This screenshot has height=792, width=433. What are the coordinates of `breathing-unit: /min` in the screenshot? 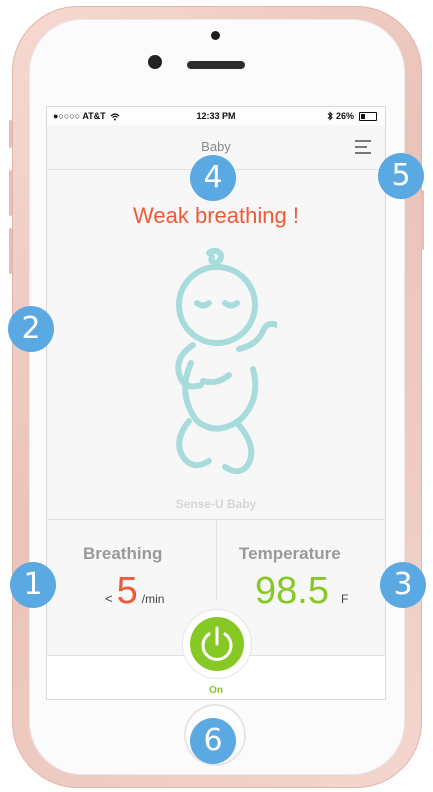 It's located at (153, 599).